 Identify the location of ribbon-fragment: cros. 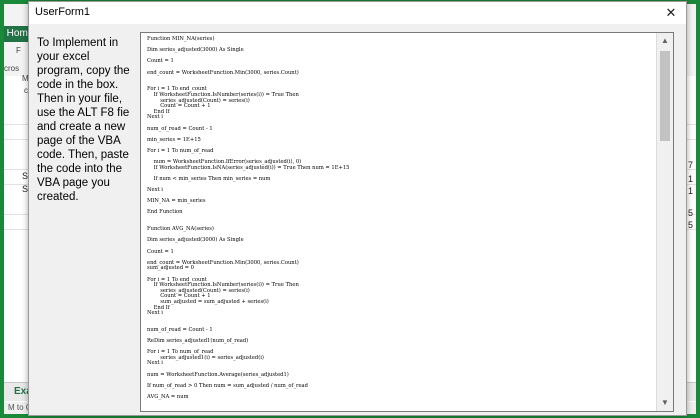
(12, 68).